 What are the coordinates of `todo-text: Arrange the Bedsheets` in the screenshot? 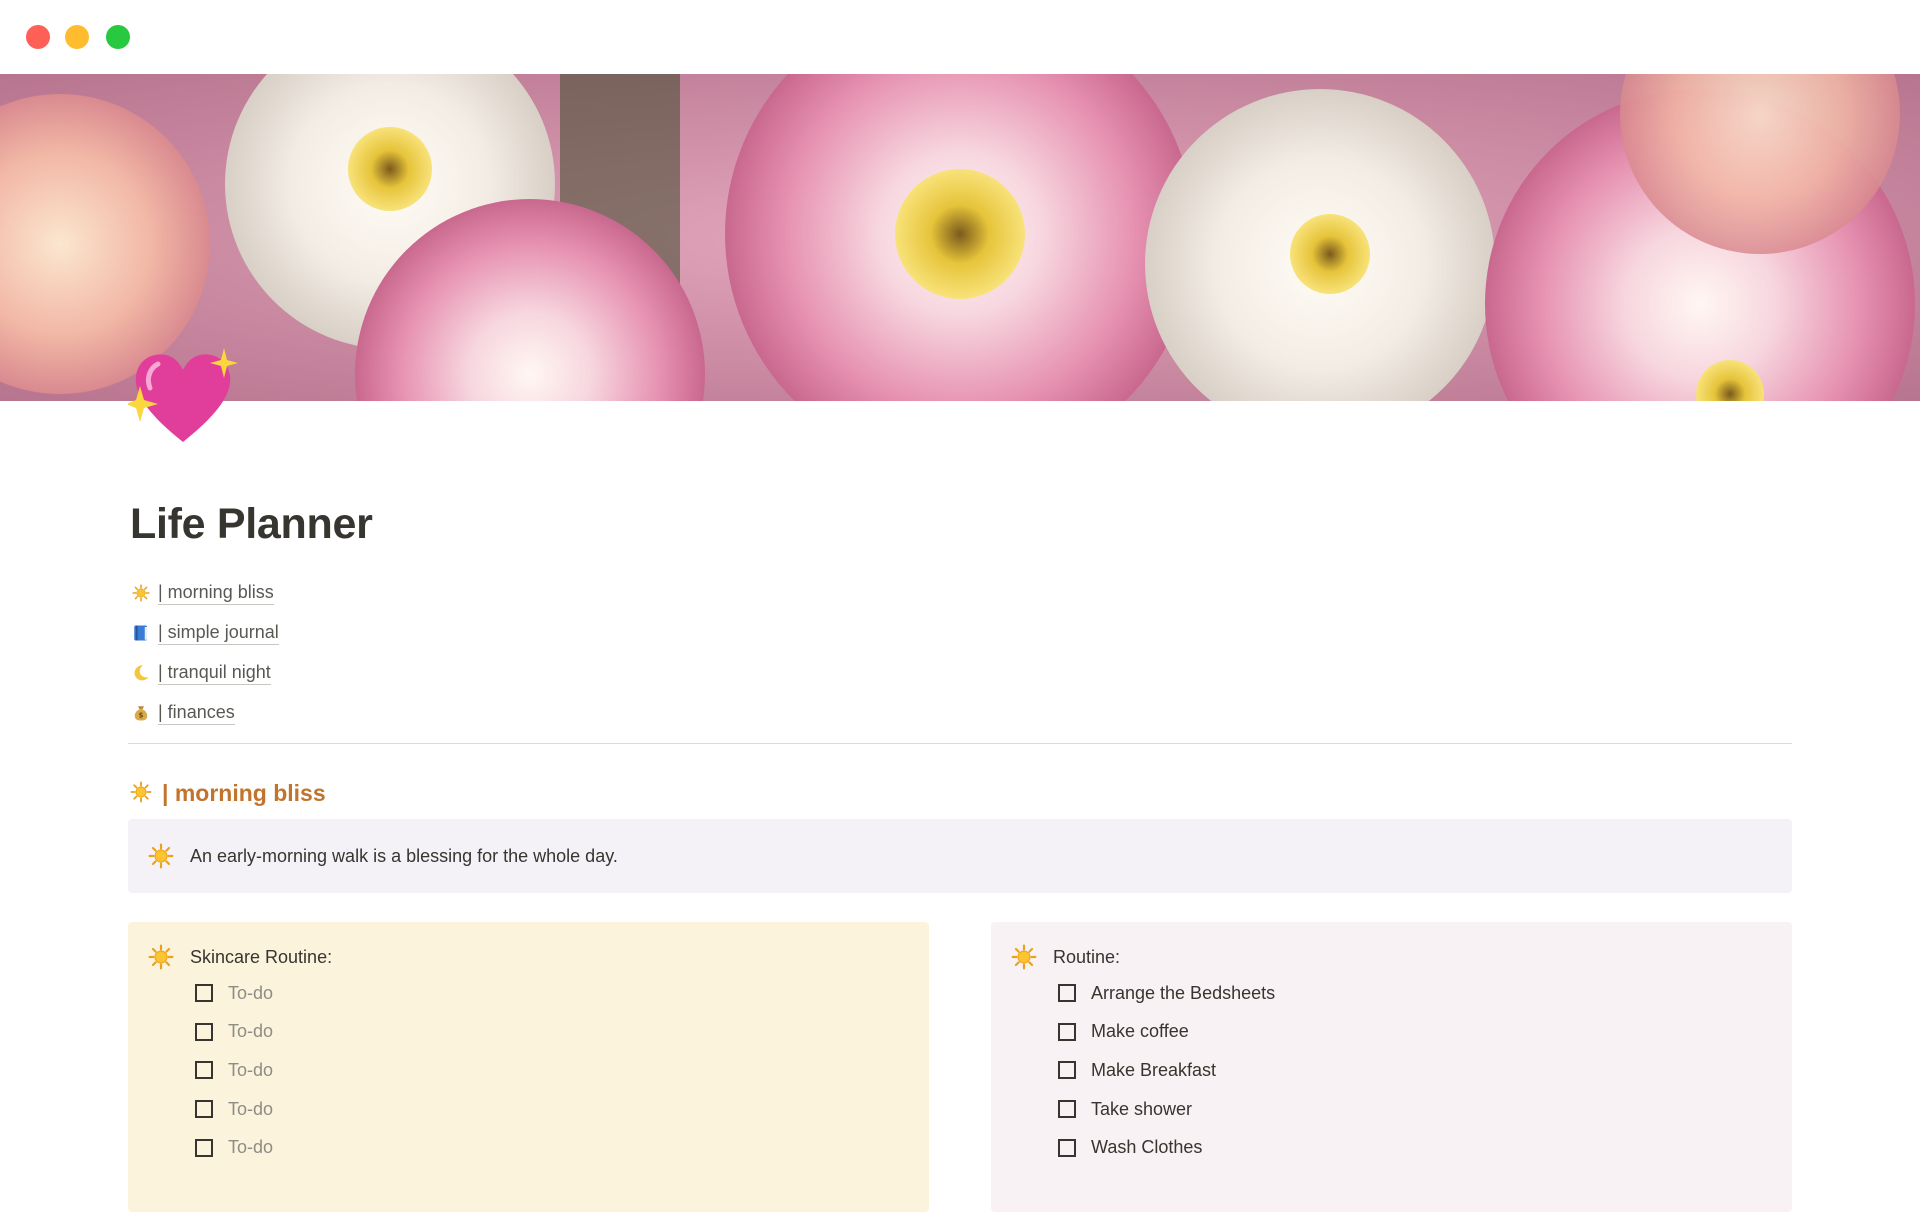 It's located at (1183, 993).